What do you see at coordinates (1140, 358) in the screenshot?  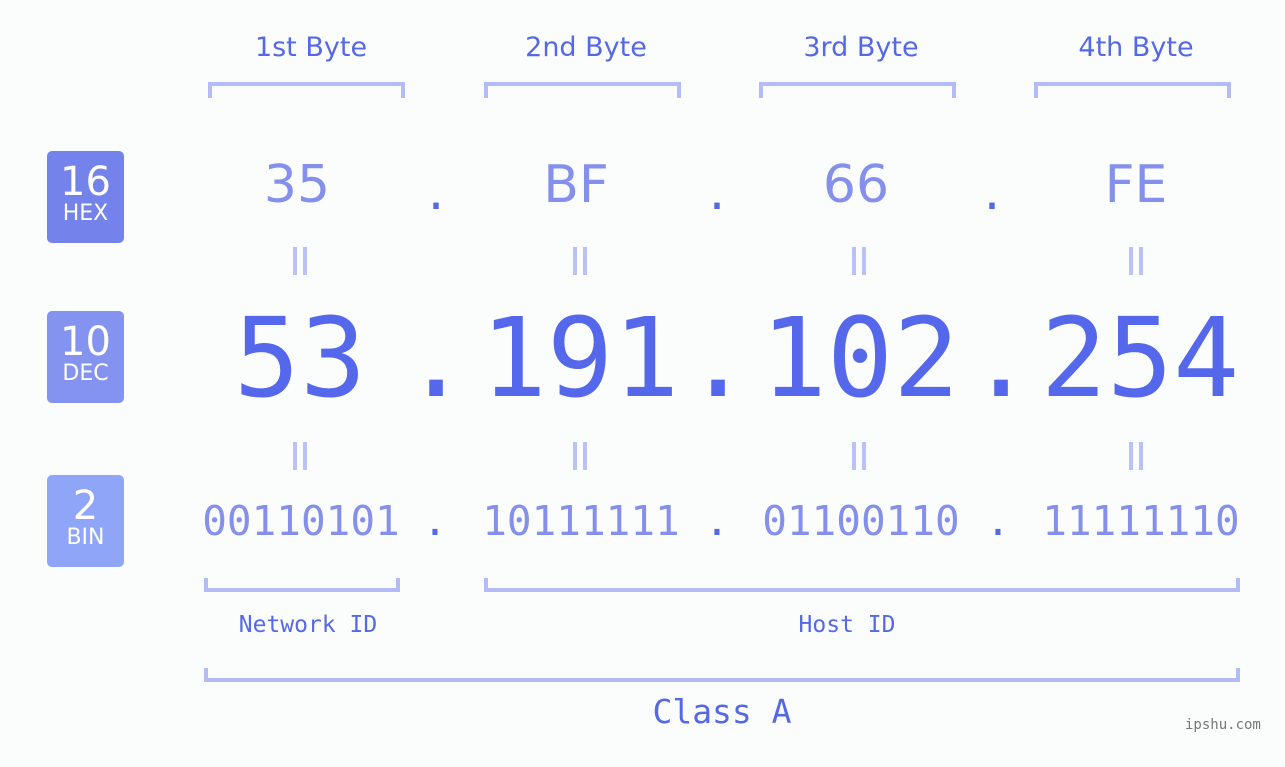 I see `dec-value-4: 254` at bounding box center [1140, 358].